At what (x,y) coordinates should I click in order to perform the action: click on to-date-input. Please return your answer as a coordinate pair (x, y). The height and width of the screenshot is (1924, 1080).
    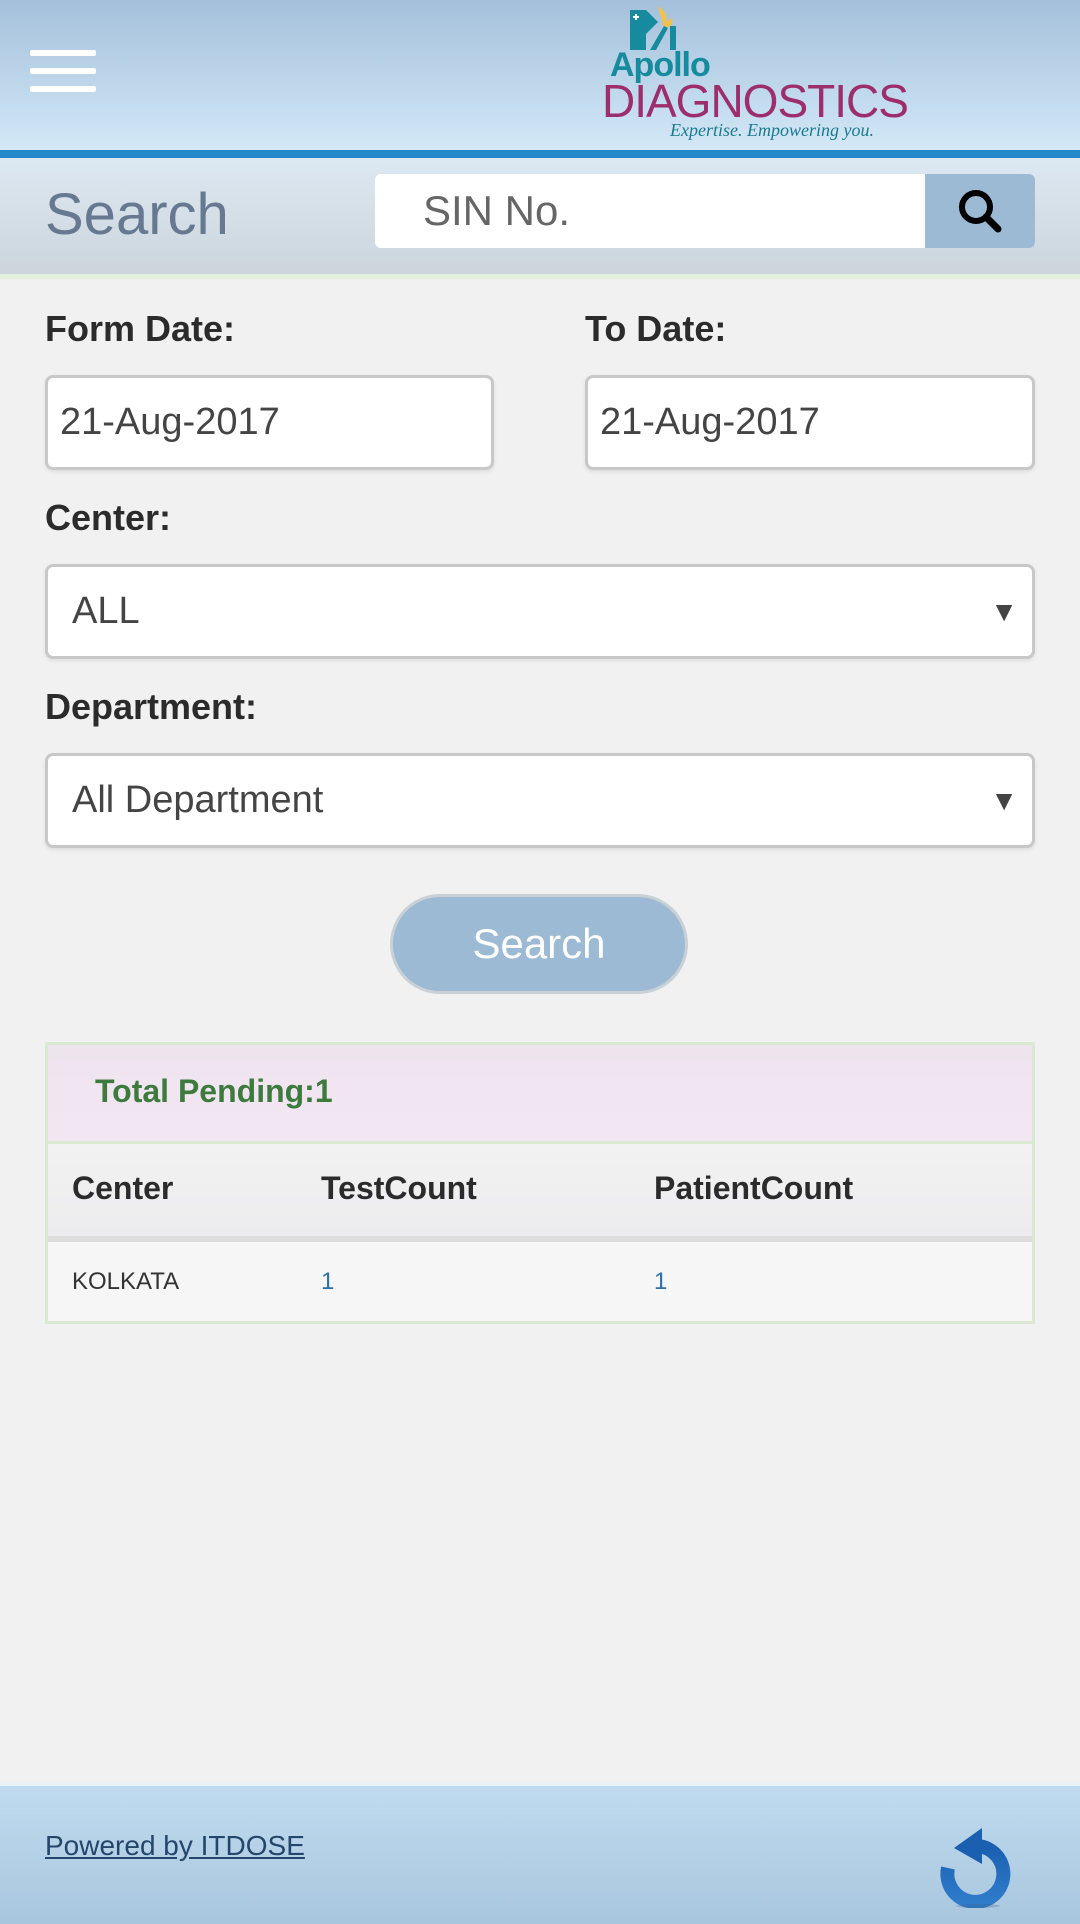
    Looking at the image, I should click on (810, 422).